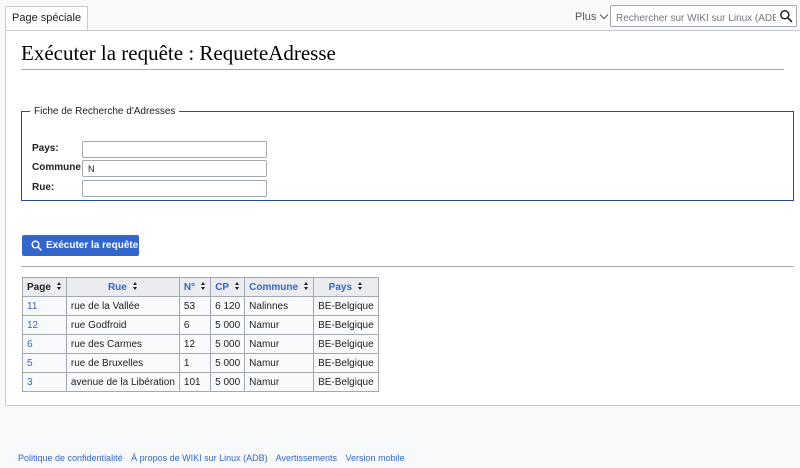  Describe the element at coordinates (70, 458) in the screenshot. I see `footer-link-privacy: Politique de confidentialité` at that location.